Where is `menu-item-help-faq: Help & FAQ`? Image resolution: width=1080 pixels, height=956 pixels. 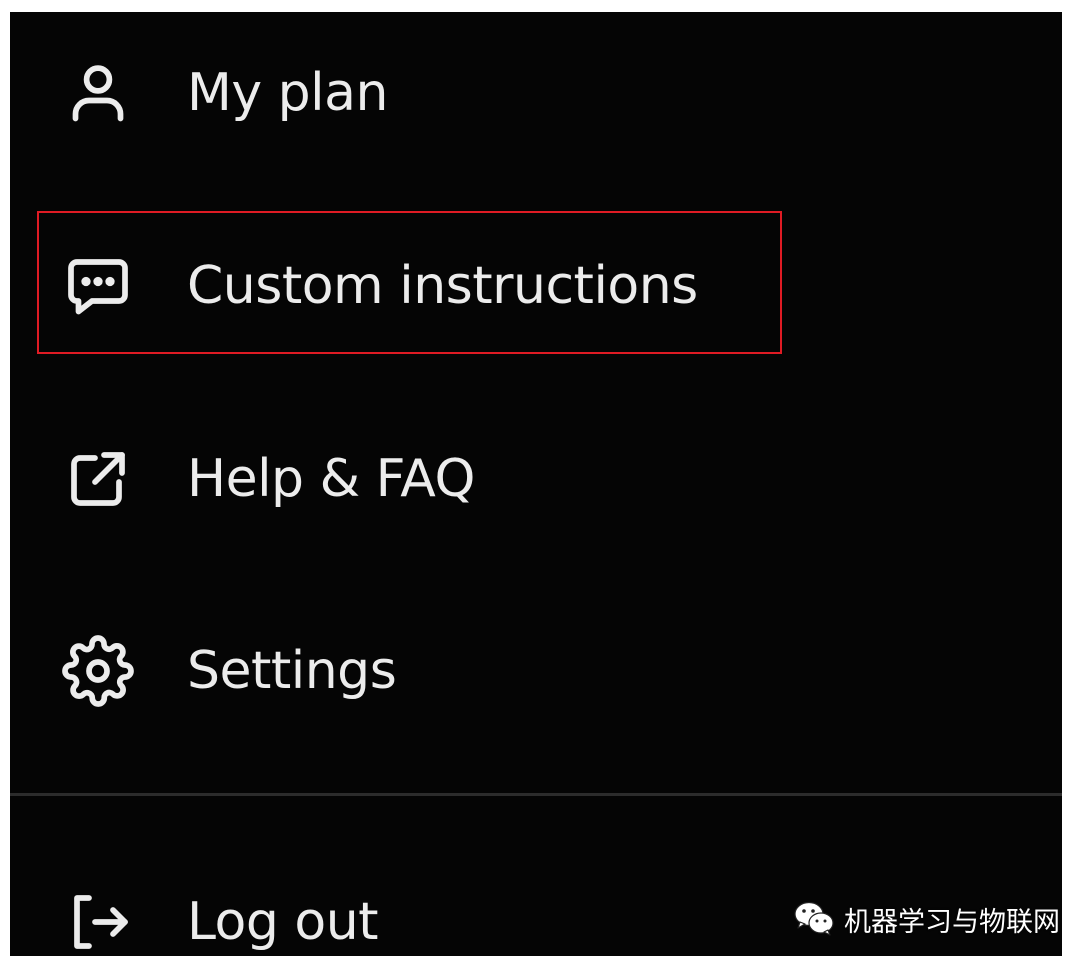 menu-item-help-faq: Help & FAQ is located at coordinates (536, 479).